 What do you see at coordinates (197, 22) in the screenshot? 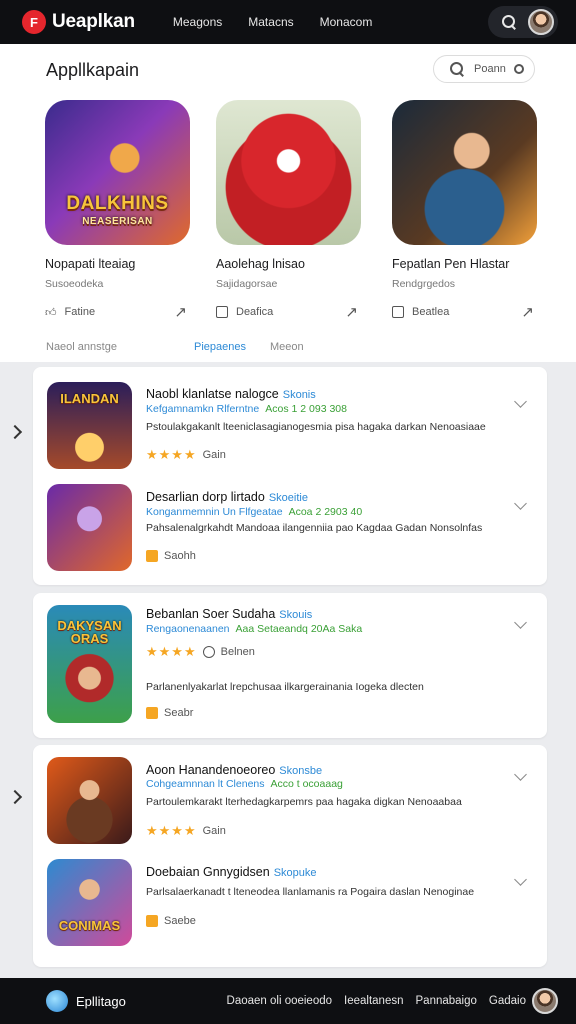
I see `nav-link-1: Meagons` at bounding box center [197, 22].